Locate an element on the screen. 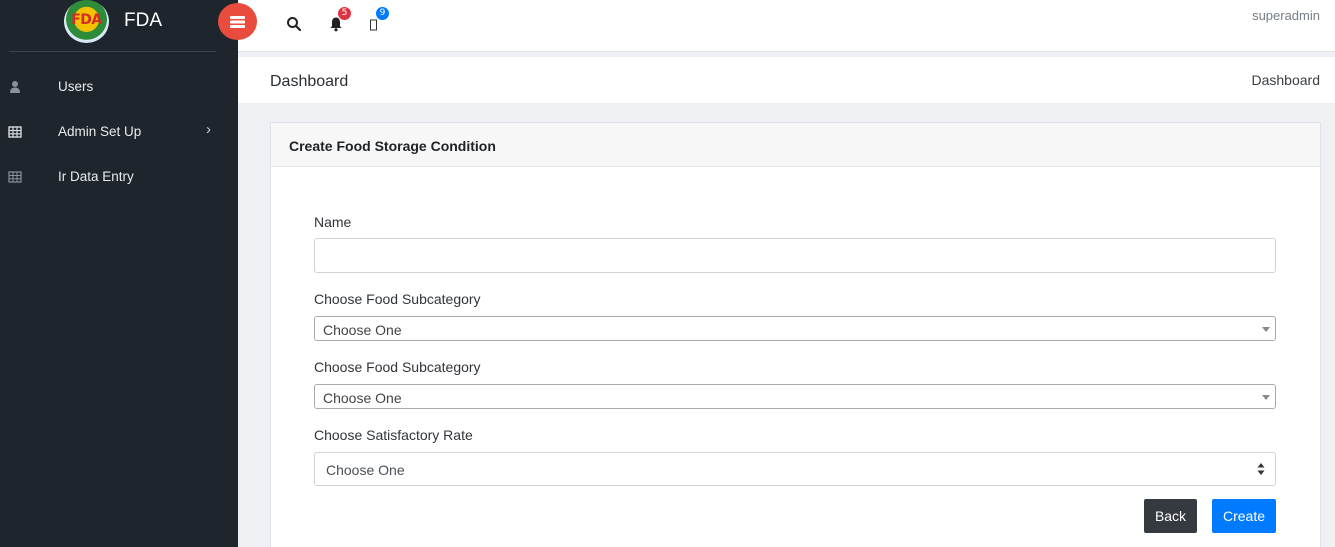  sidebar-item-admin-setup: Admin Set Up › is located at coordinates (119, 133).